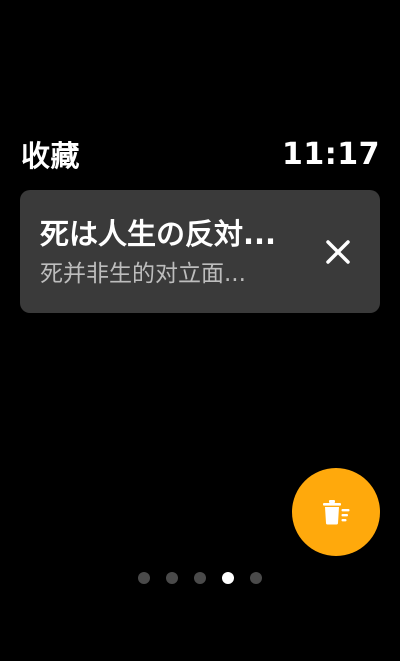 The image size is (400, 661). Describe the element at coordinates (200, 154) in the screenshot. I see `header: 收藏 11:17` at that location.